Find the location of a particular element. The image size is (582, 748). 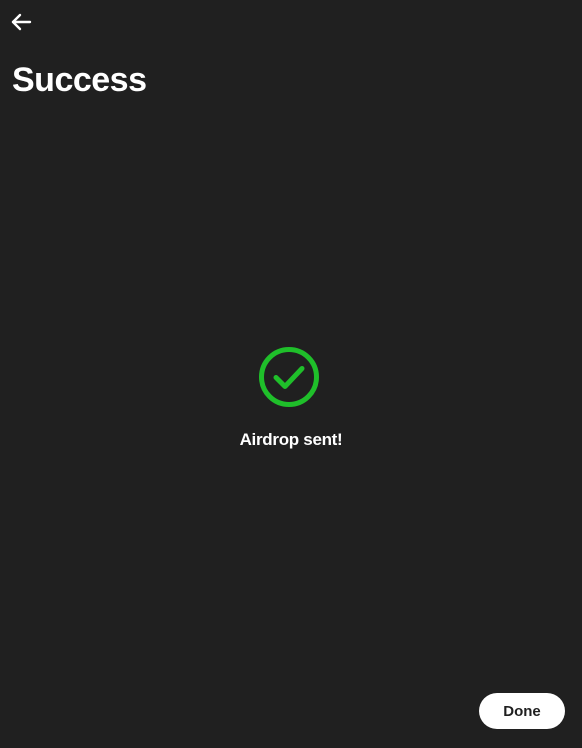

back-button is located at coordinates (21, 22).